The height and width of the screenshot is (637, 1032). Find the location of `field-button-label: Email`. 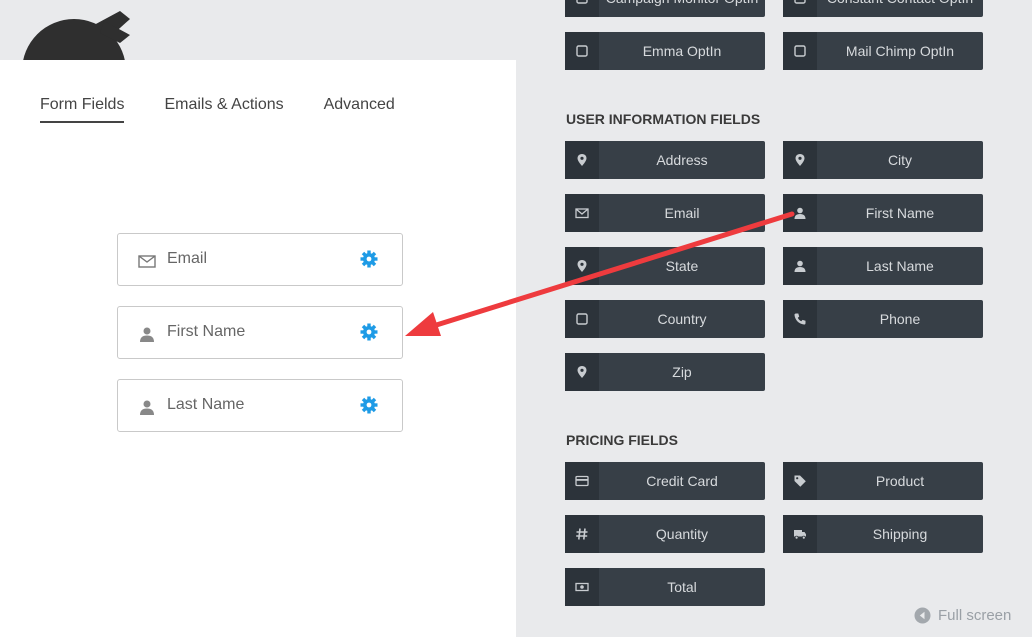

field-button-label: Email is located at coordinates (682, 213).